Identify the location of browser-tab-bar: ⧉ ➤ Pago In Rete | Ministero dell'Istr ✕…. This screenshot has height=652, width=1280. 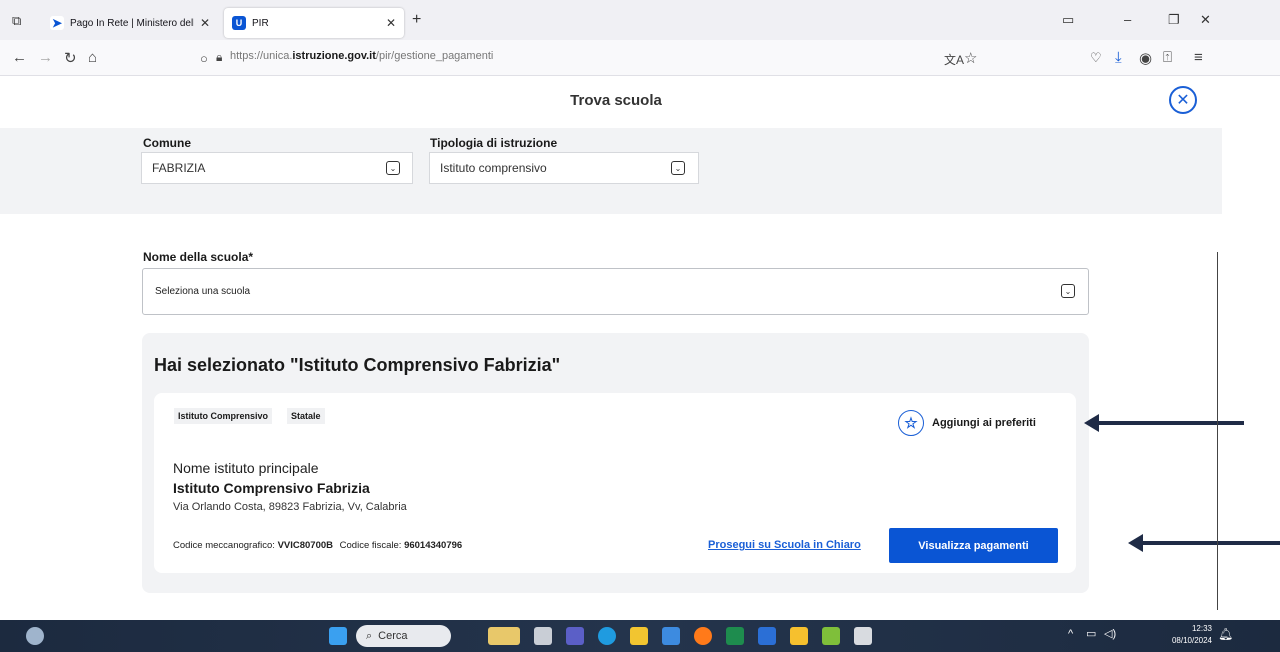
(640, 20).